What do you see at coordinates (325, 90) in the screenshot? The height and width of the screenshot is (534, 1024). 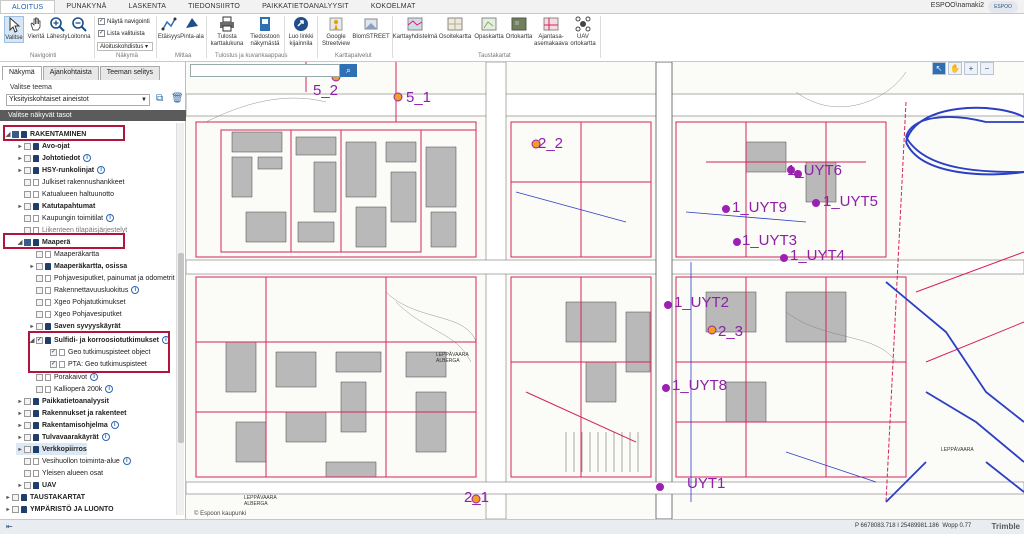 I see `point-label: 5_2` at bounding box center [325, 90].